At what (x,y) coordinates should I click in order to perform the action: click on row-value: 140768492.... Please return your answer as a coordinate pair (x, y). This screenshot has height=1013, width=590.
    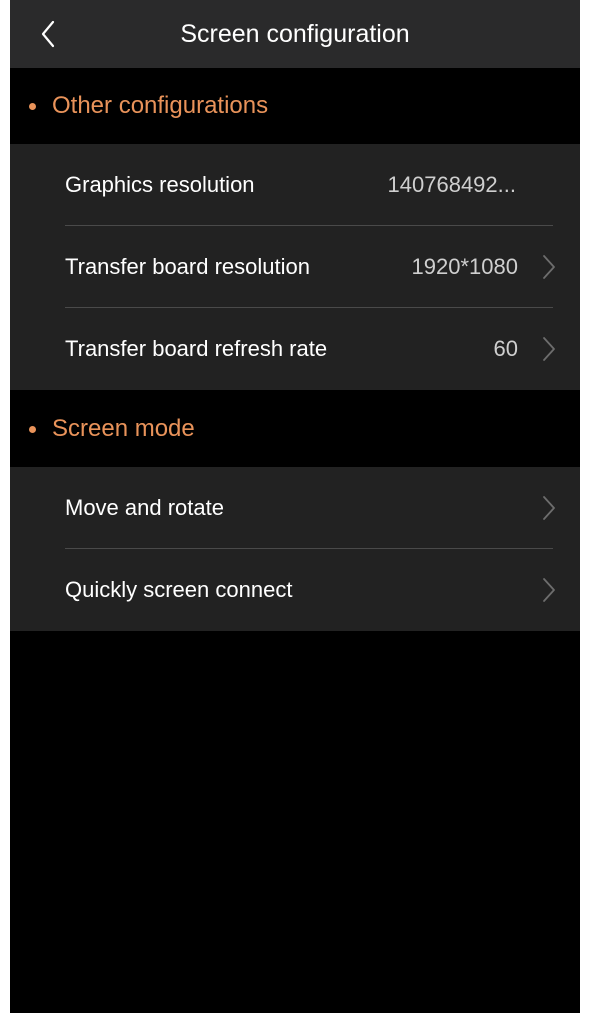
    Looking at the image, I should click on (451, 184).